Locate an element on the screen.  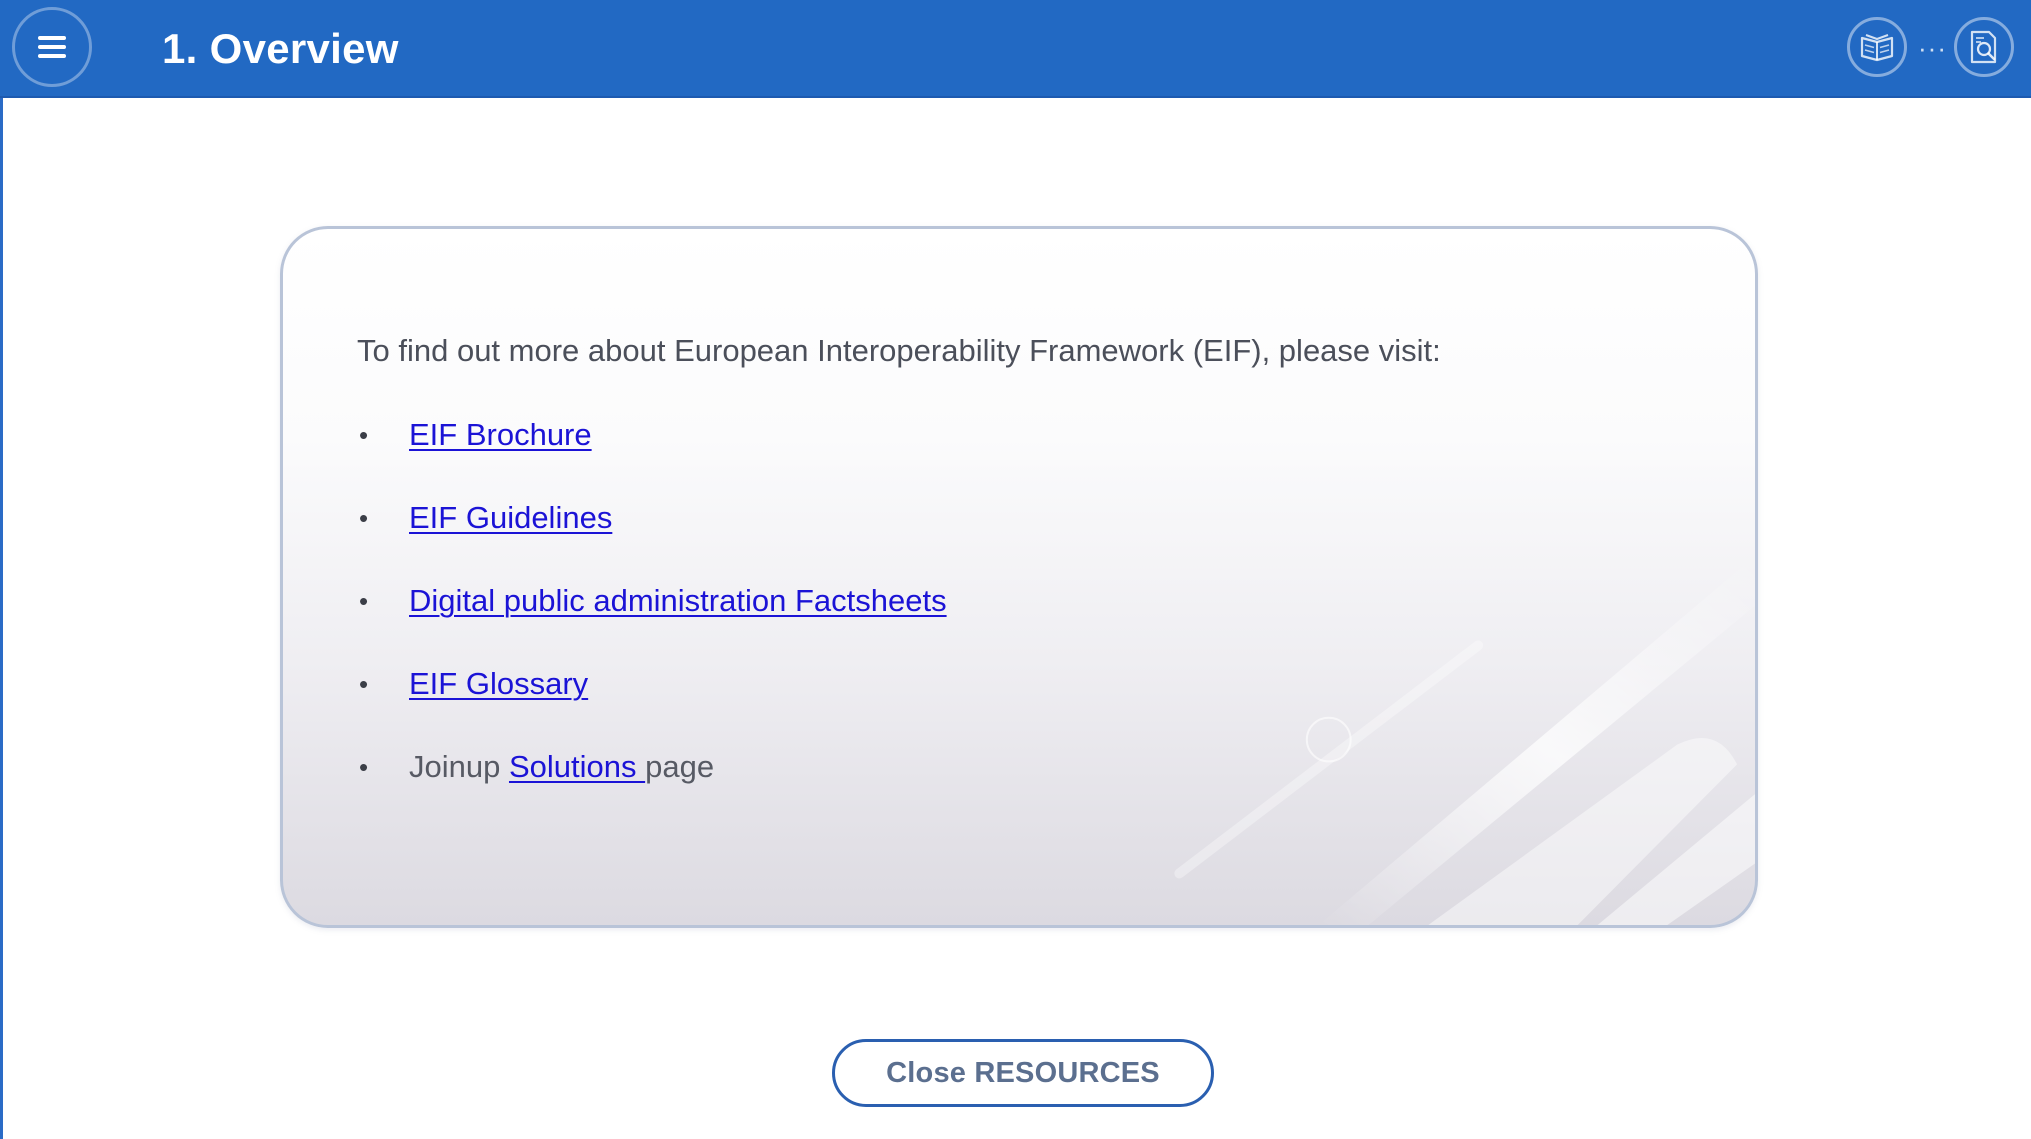
page-title: 1. Overview is located at coordinates (280, 48).